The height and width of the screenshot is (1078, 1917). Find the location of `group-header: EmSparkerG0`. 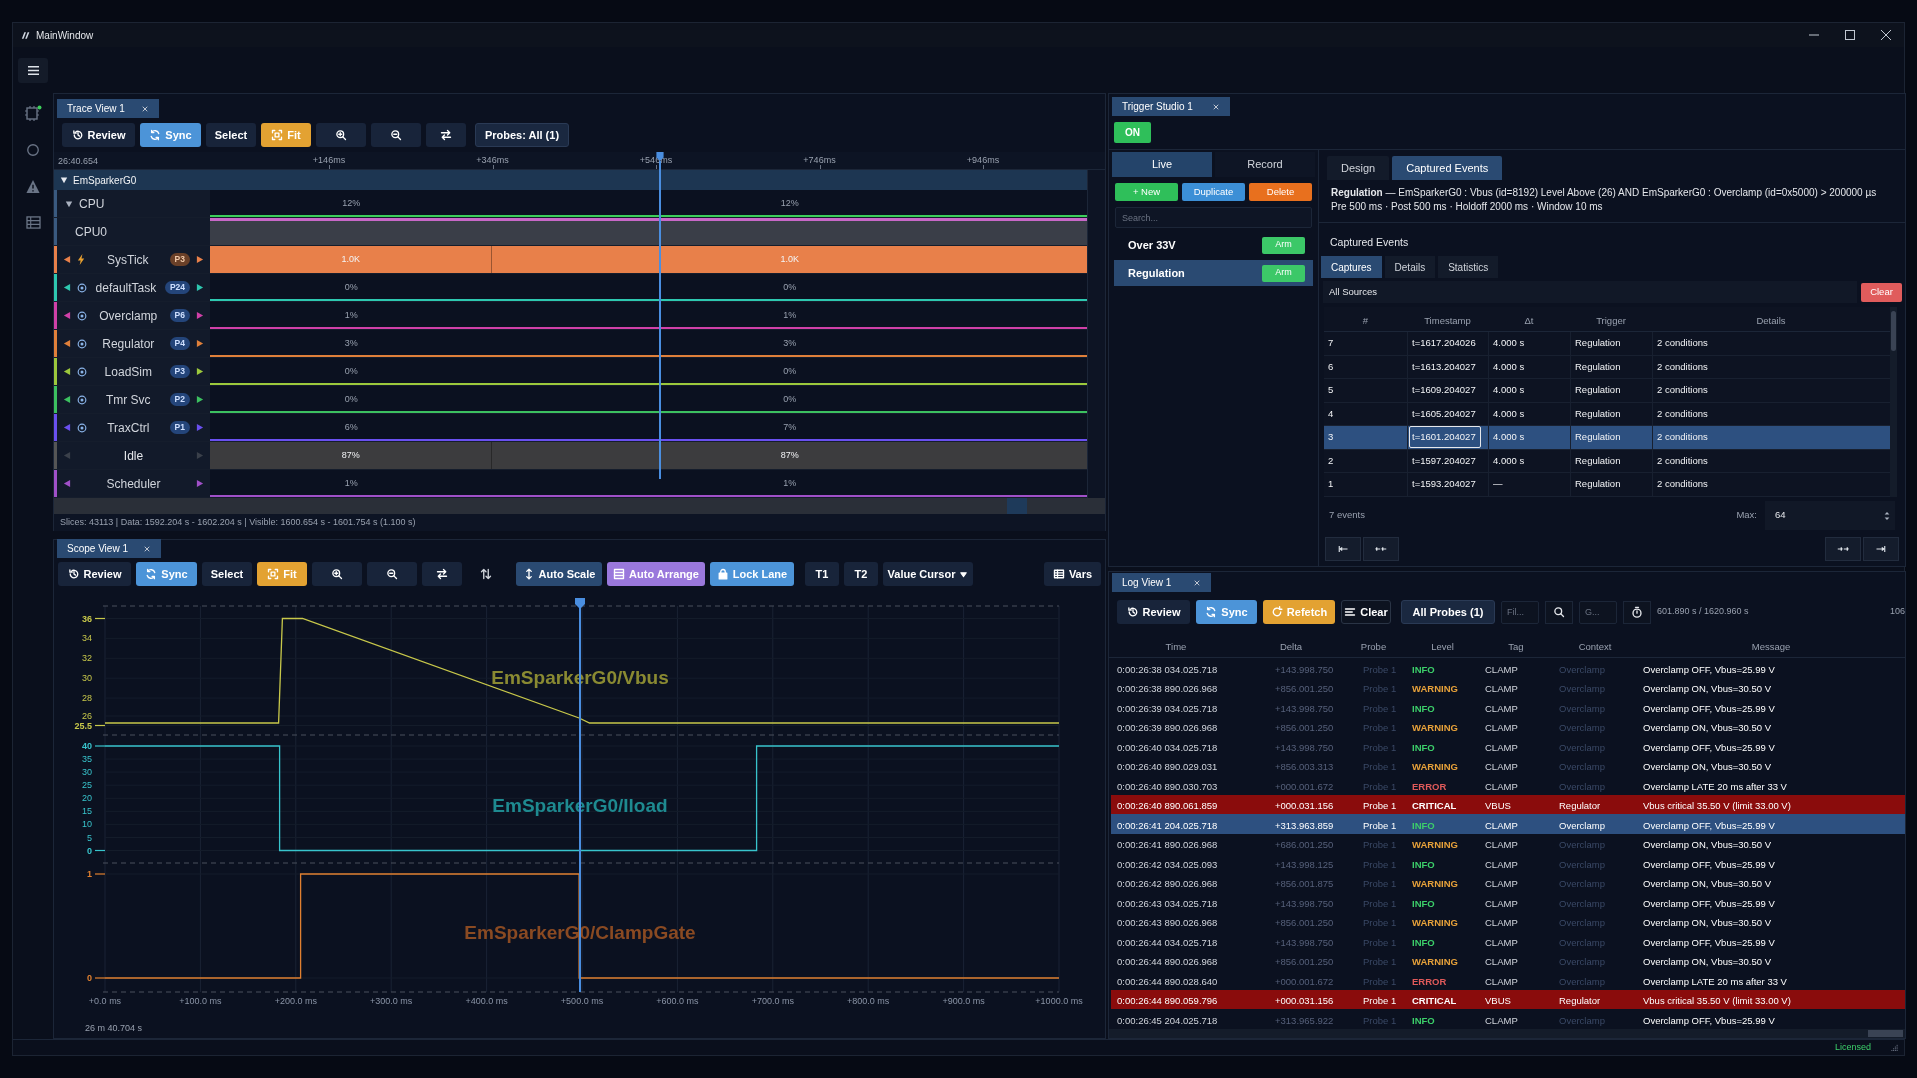

group-header: EmSparkerG0 is located at coordinates (570, 180).